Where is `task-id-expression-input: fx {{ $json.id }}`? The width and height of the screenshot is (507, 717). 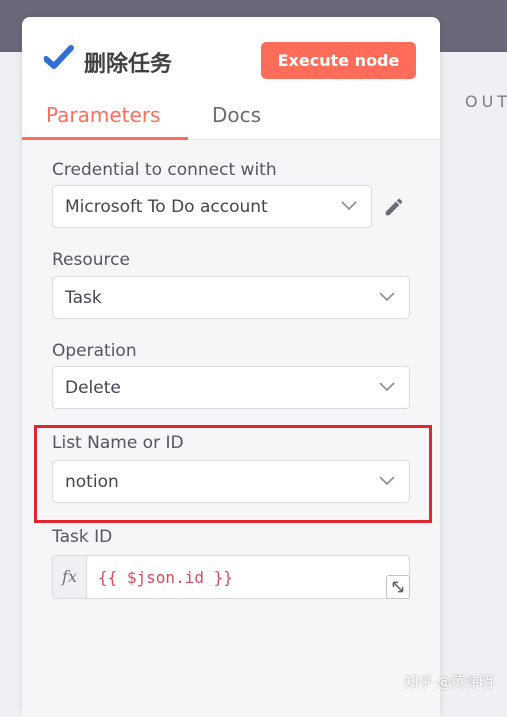
task-id-expression-input: fx {{ $json.id }} is located at coordinates (231, 577).